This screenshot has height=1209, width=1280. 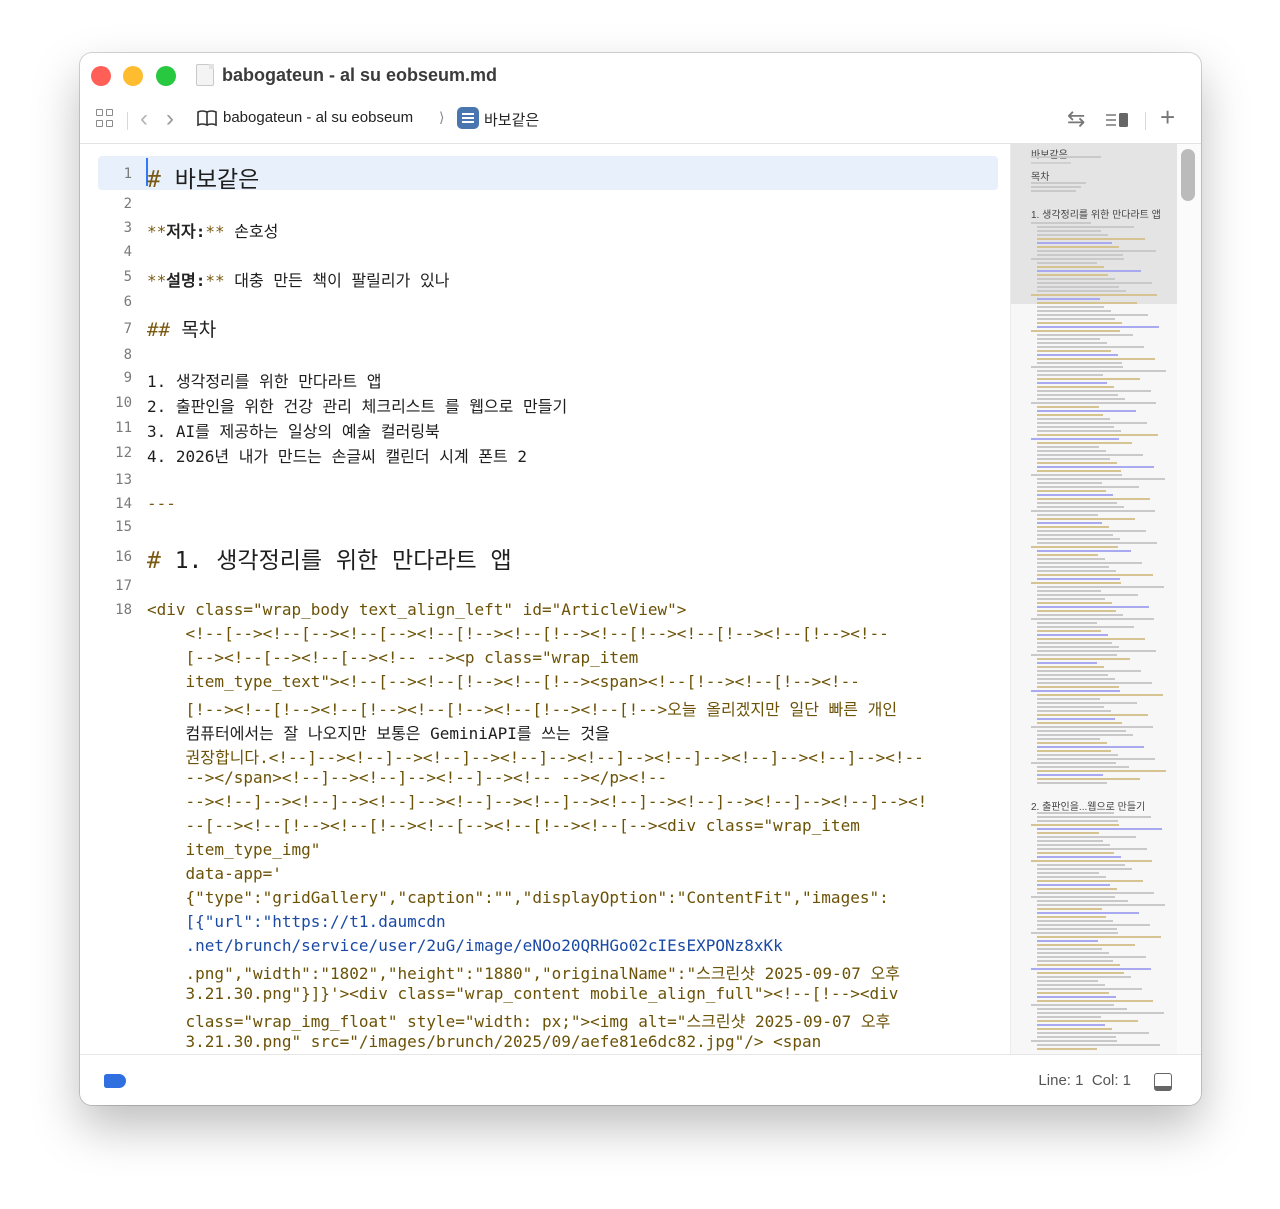 I want to click on tag-icon, so click(x=115, y=1081).